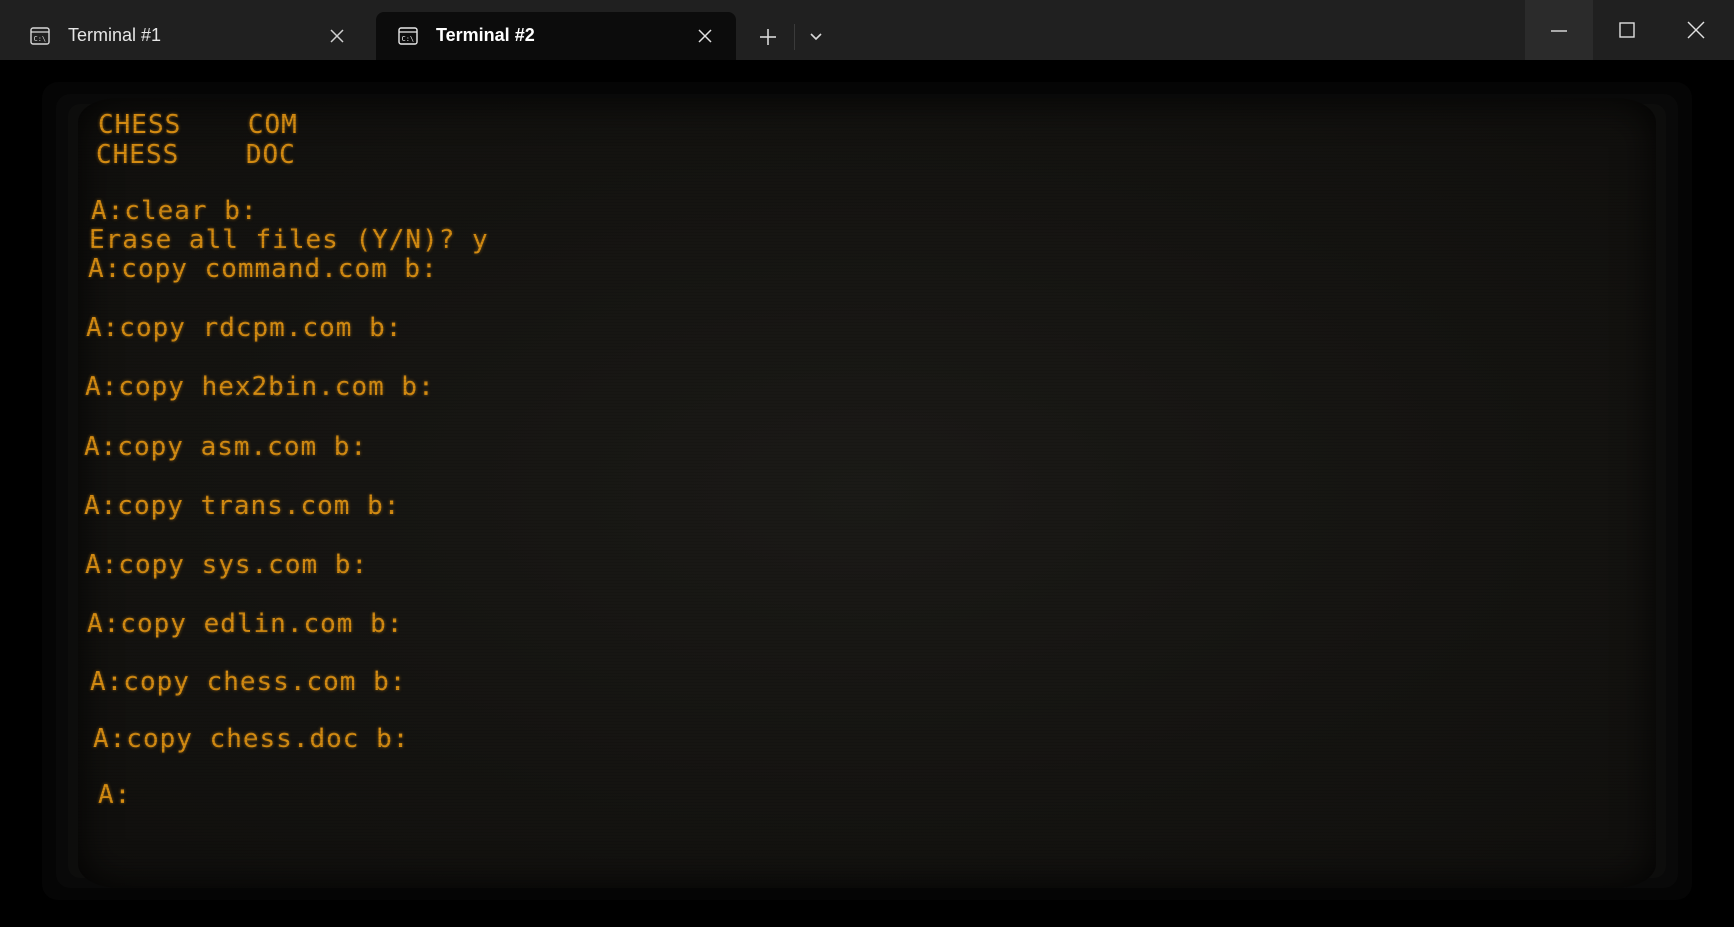 Image resolution: width=1734 pixels, height=927 pixels. I want to click on terminal-line: A:copy hex2bin.com b:, so click(260, 387).